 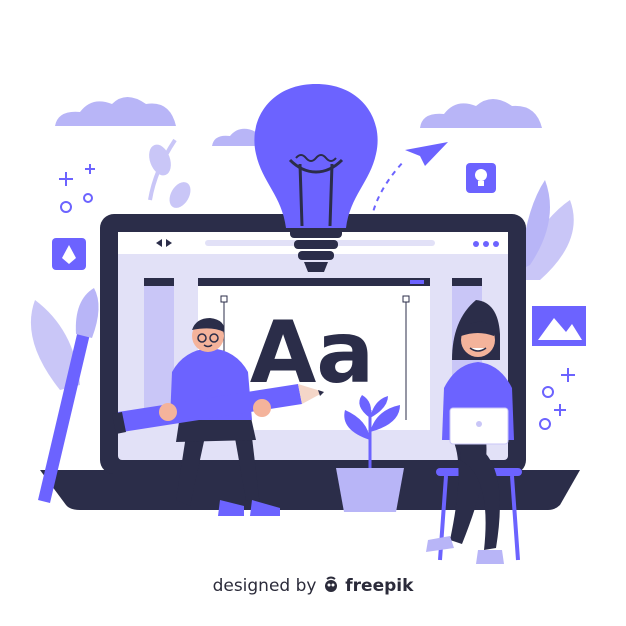 I want to click on image-icon, so click(x=559, y=326).